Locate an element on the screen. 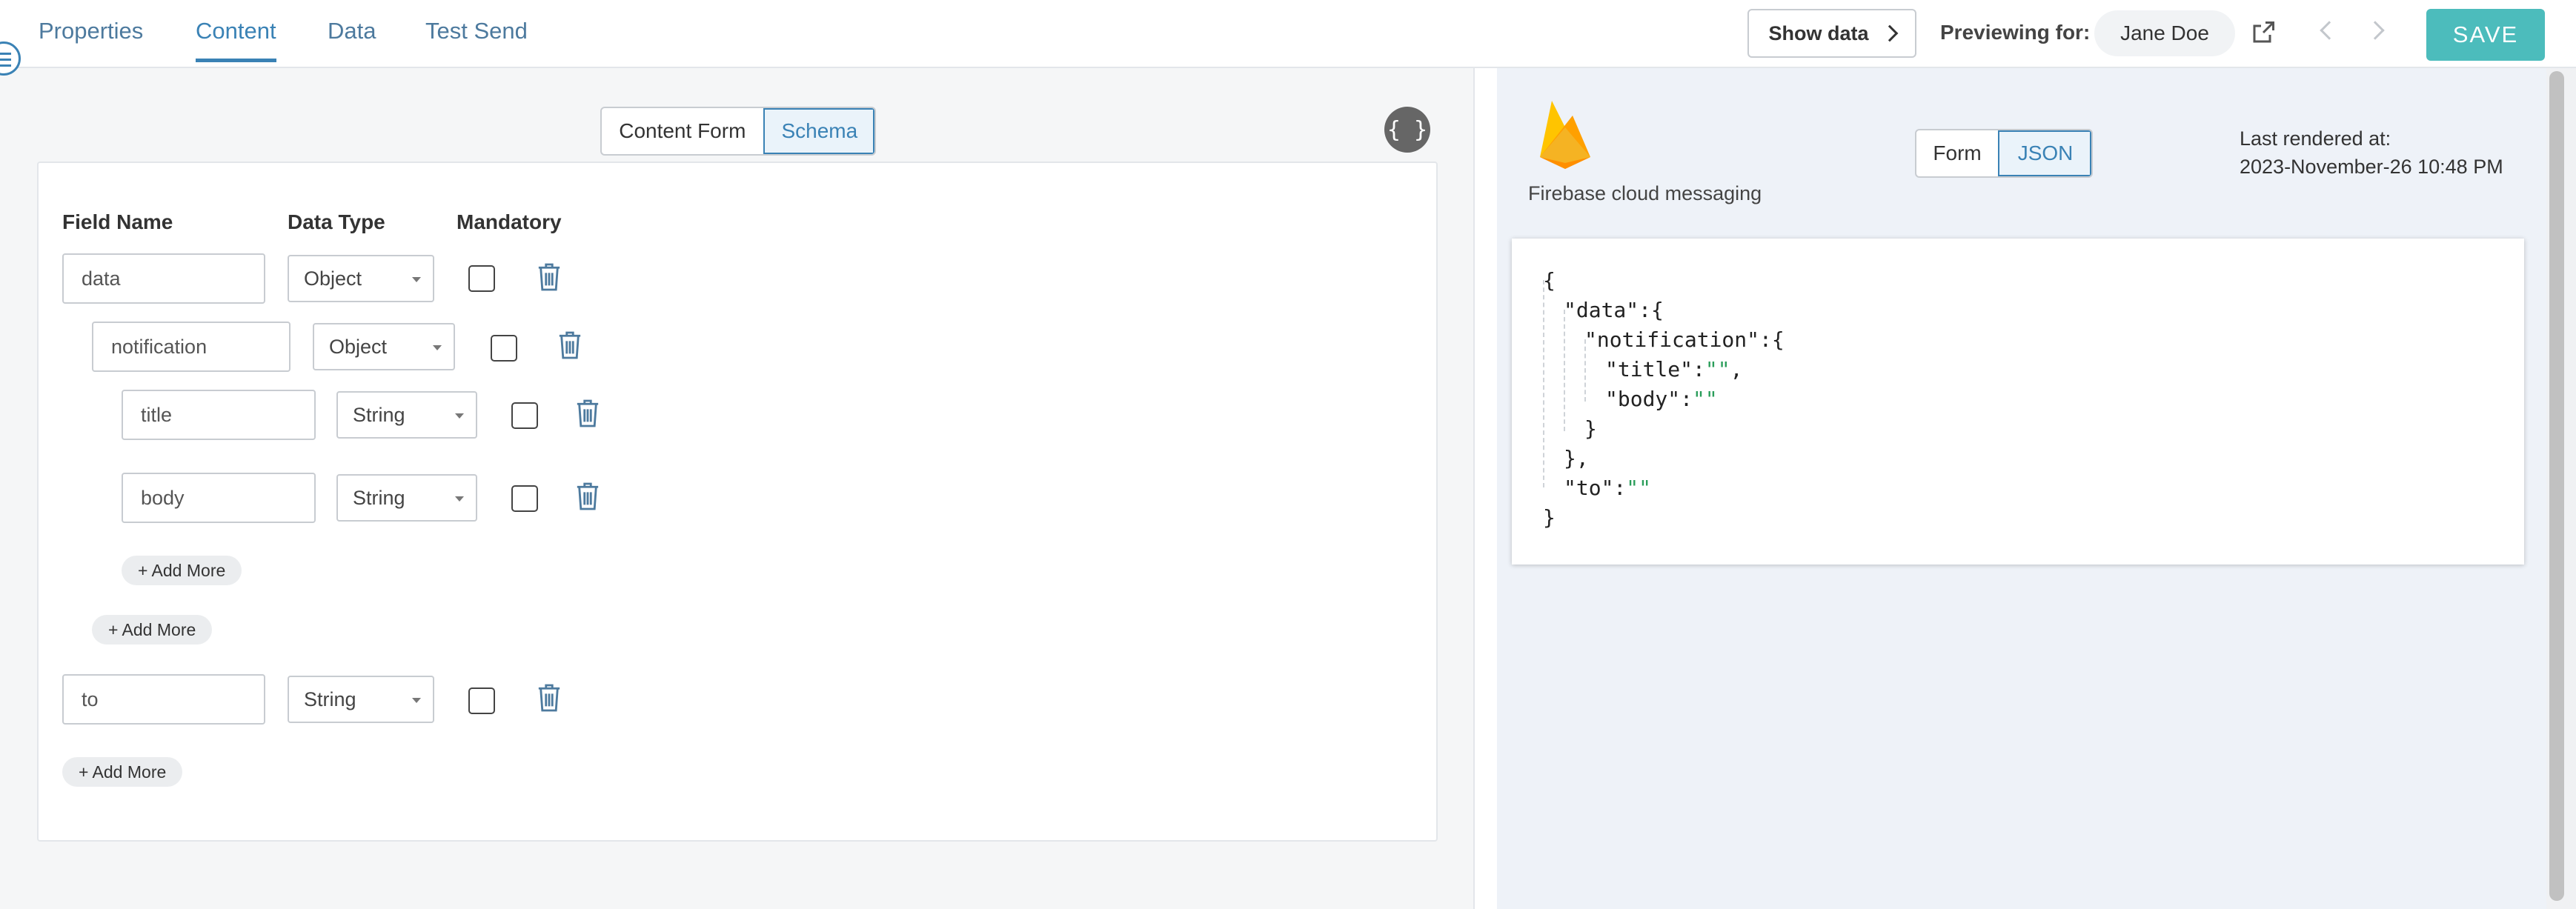 The height and width of the screenshot is (909, 2576). column-mandatory: Mandatory is located at coordinates (510, 221).